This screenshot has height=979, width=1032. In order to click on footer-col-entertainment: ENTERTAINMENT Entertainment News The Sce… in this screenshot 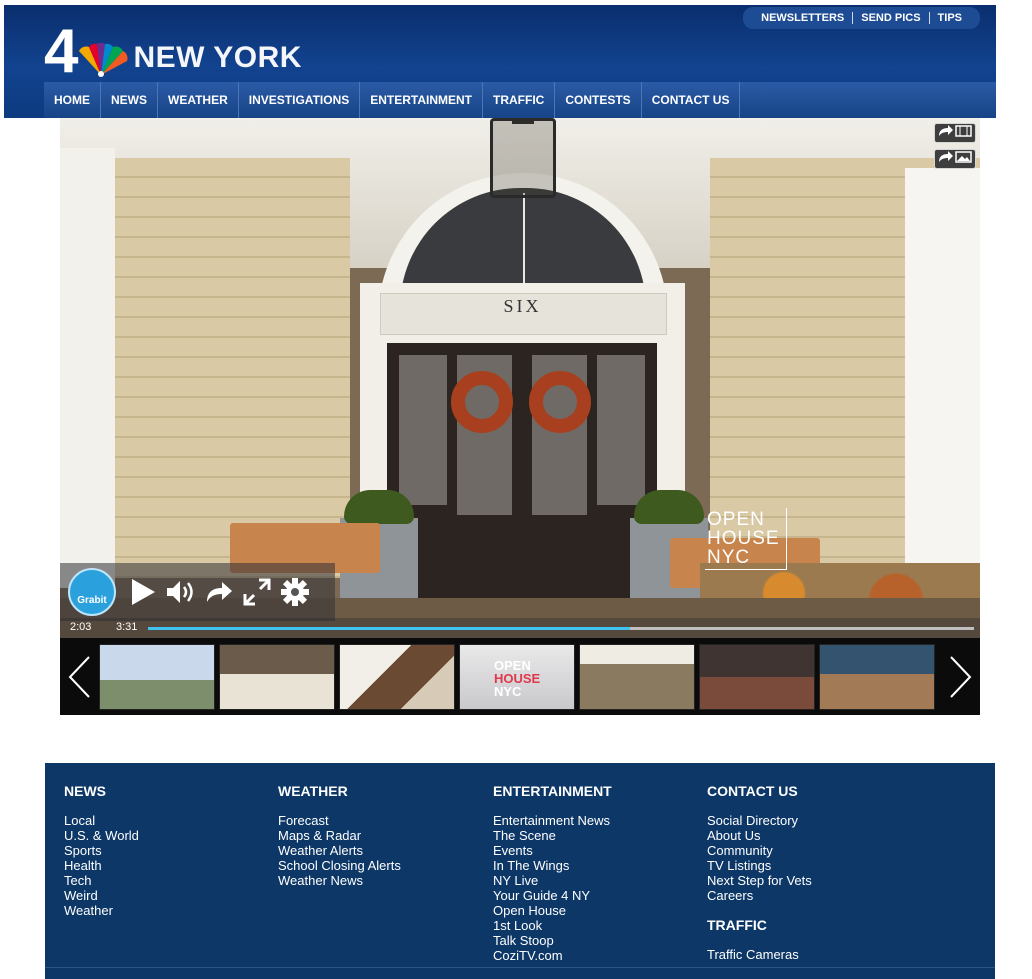, I will do `click(552, 873)`.